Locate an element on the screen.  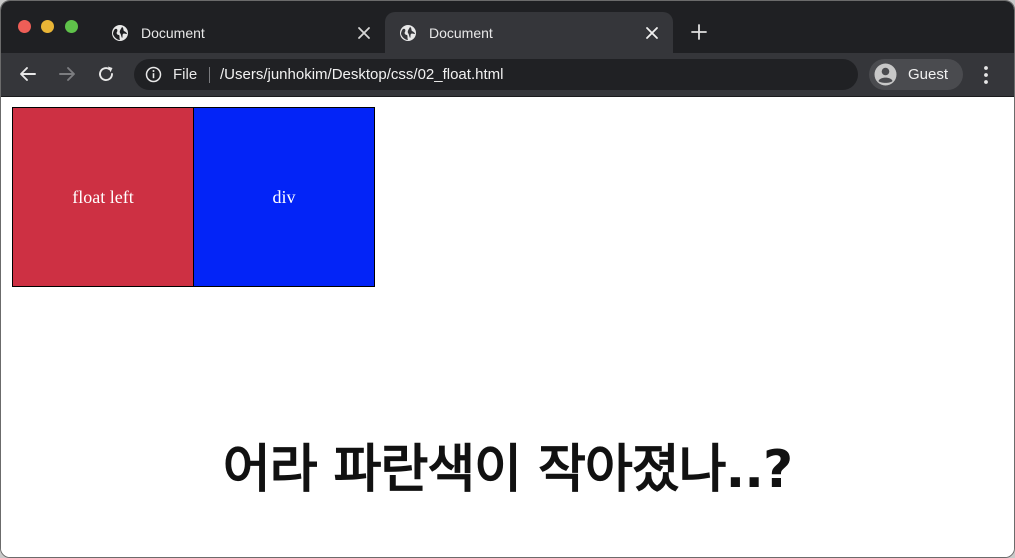
url-separator is located at coordinates (209, 75).